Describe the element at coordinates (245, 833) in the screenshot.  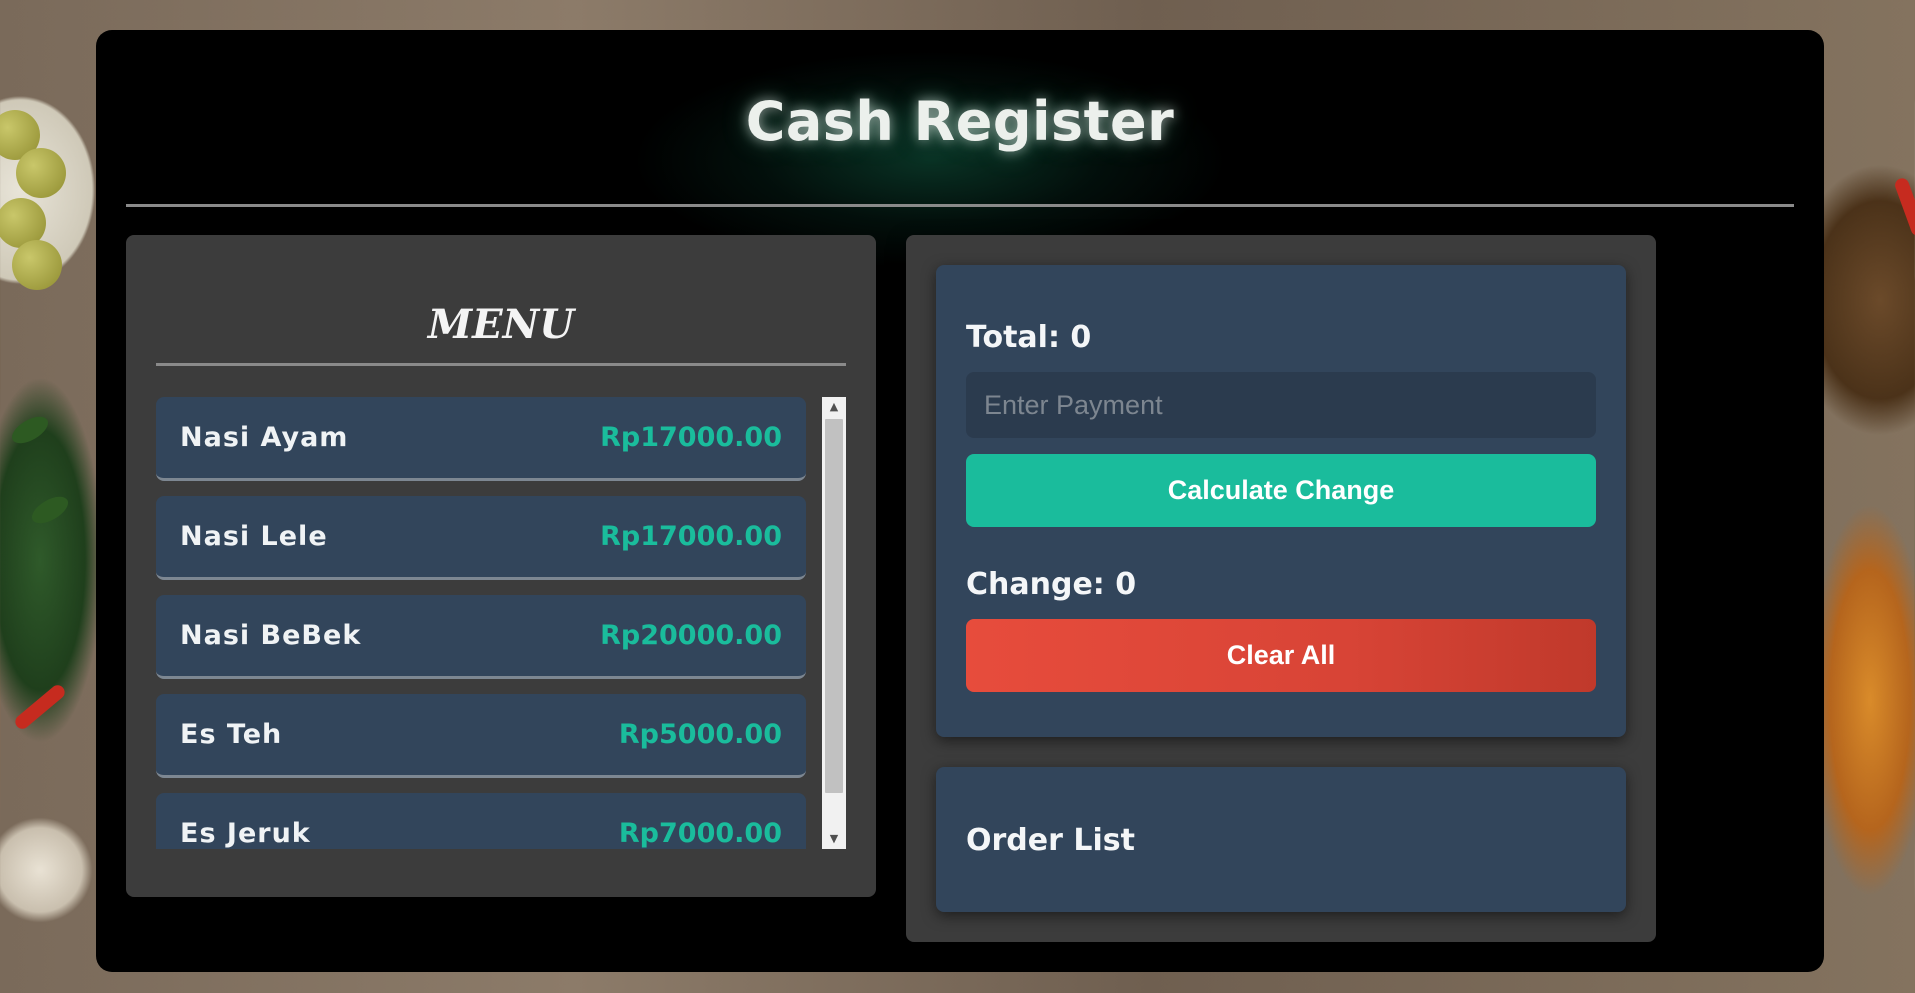
I see `menu-item-name: Es Jeruk` at that location.